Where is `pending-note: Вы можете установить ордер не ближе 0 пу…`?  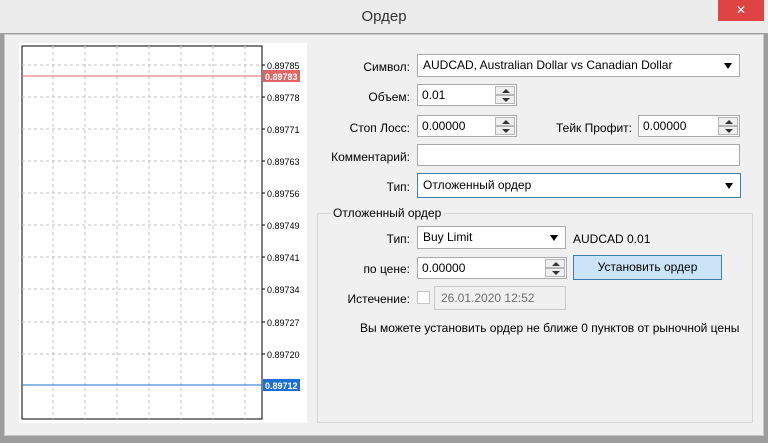
pending-note: Вы можете установить ордер не ближе 0 пу… is located at coordinates (550, 328).